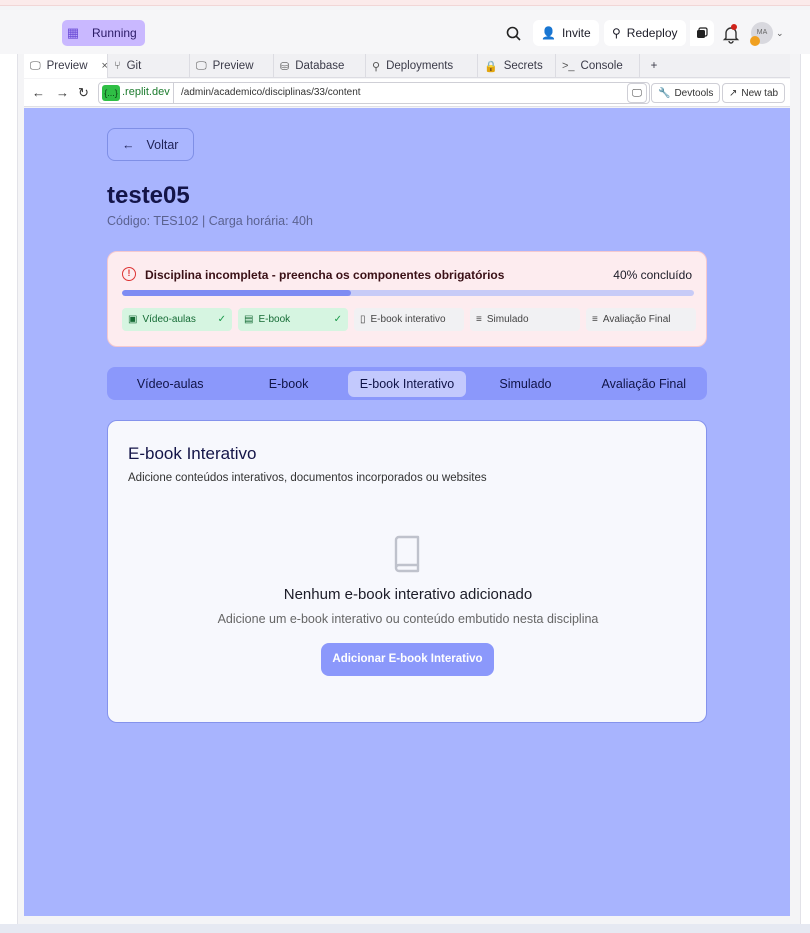  What do you see at coordinates (170, 384) in the screenshot?
I see `tab-video-aulas: Vídeo-aulas` at bounding box center [170, 384].